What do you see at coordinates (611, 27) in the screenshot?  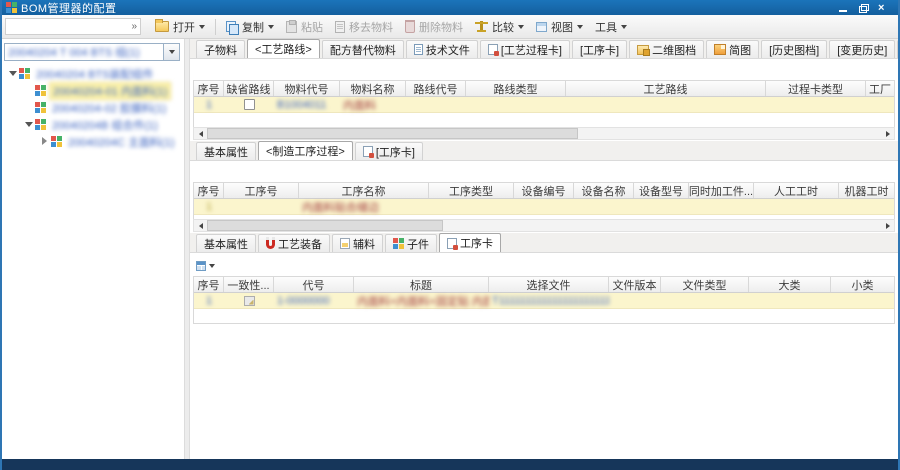 I see `toolbar-button-工具: 工具` at bounding box center [611, 27].